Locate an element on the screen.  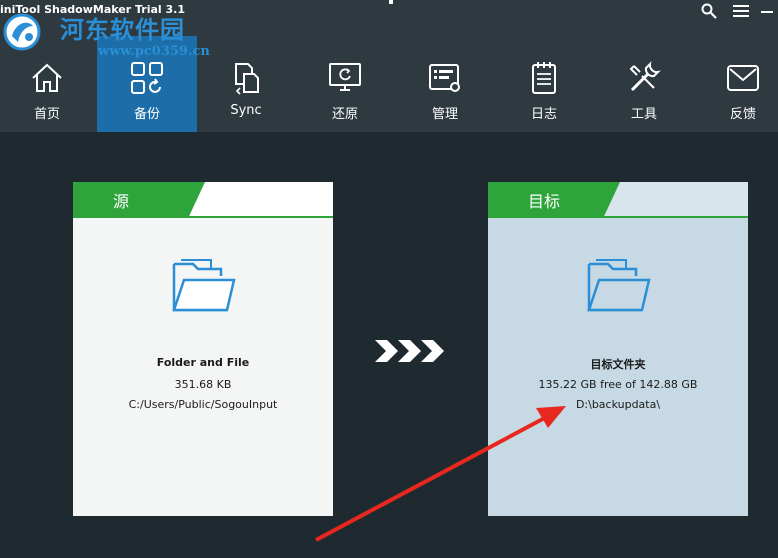
search-button is located at coordinates (709, 11).